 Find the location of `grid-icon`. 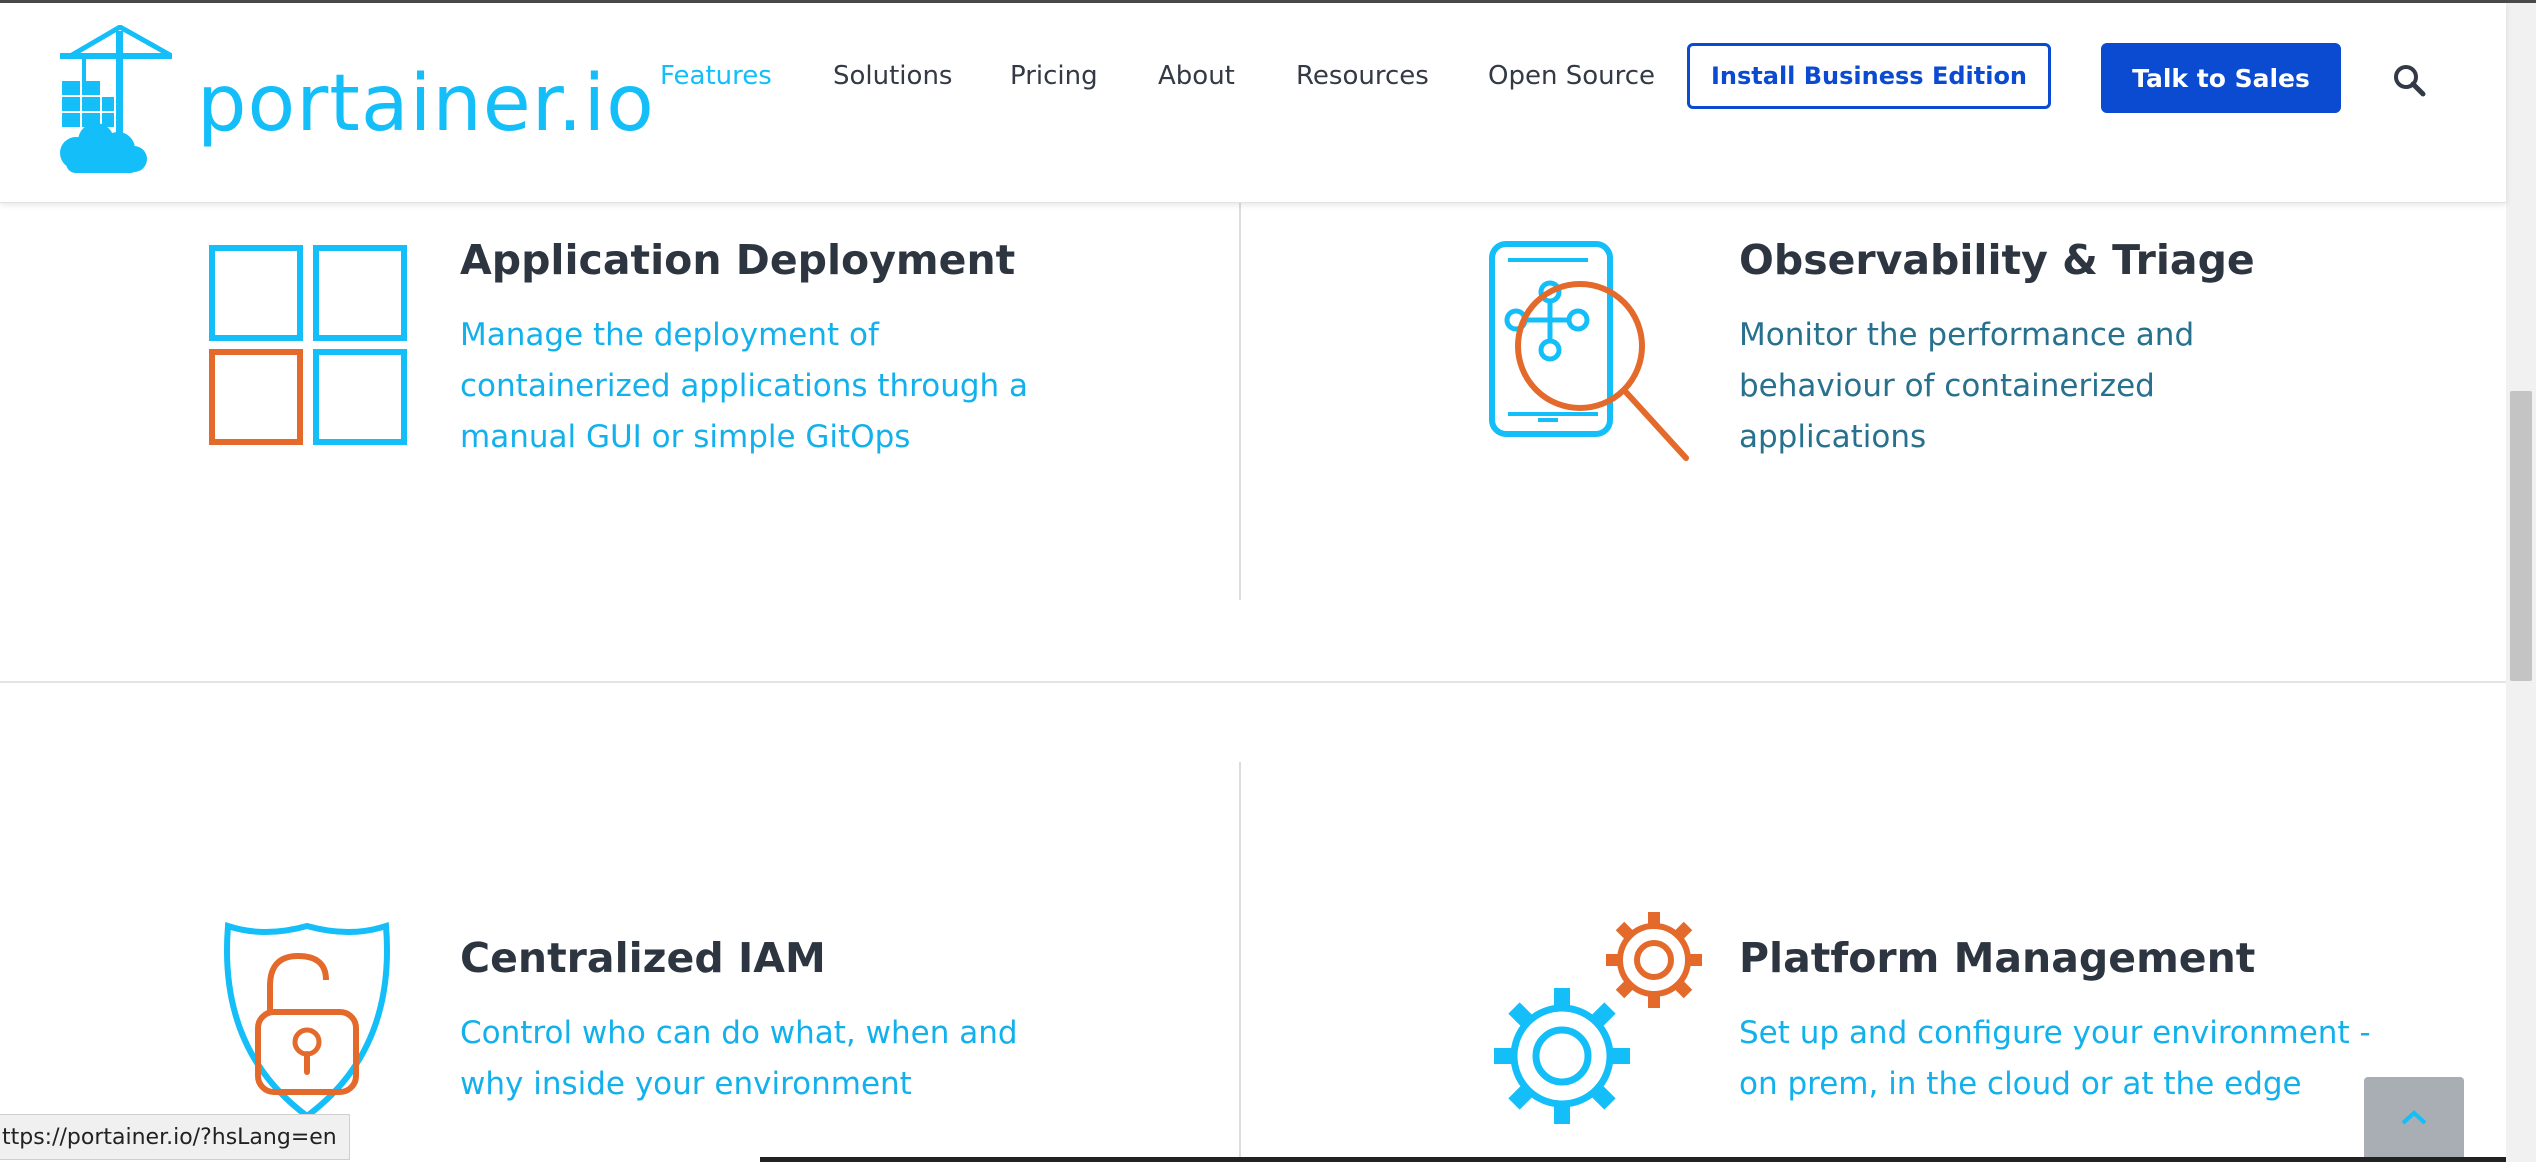

grid-icon is located at coordinates (308, 345).